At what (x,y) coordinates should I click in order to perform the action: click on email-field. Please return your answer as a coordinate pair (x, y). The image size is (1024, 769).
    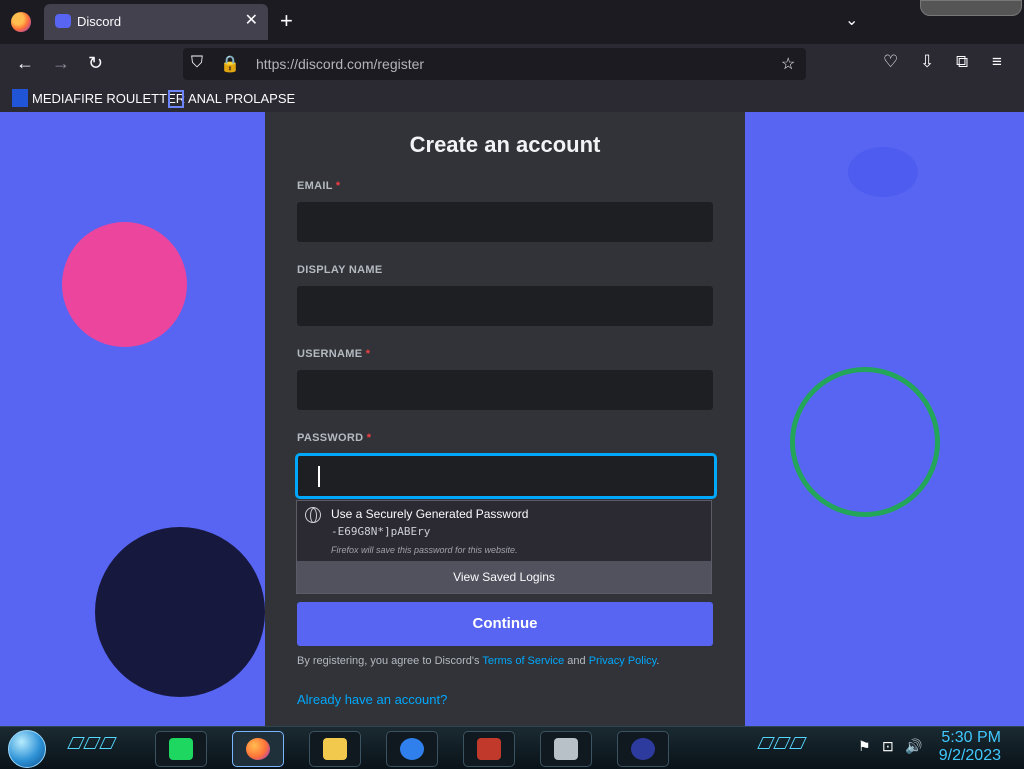
    Looking at the image, I should click on (505, 222).